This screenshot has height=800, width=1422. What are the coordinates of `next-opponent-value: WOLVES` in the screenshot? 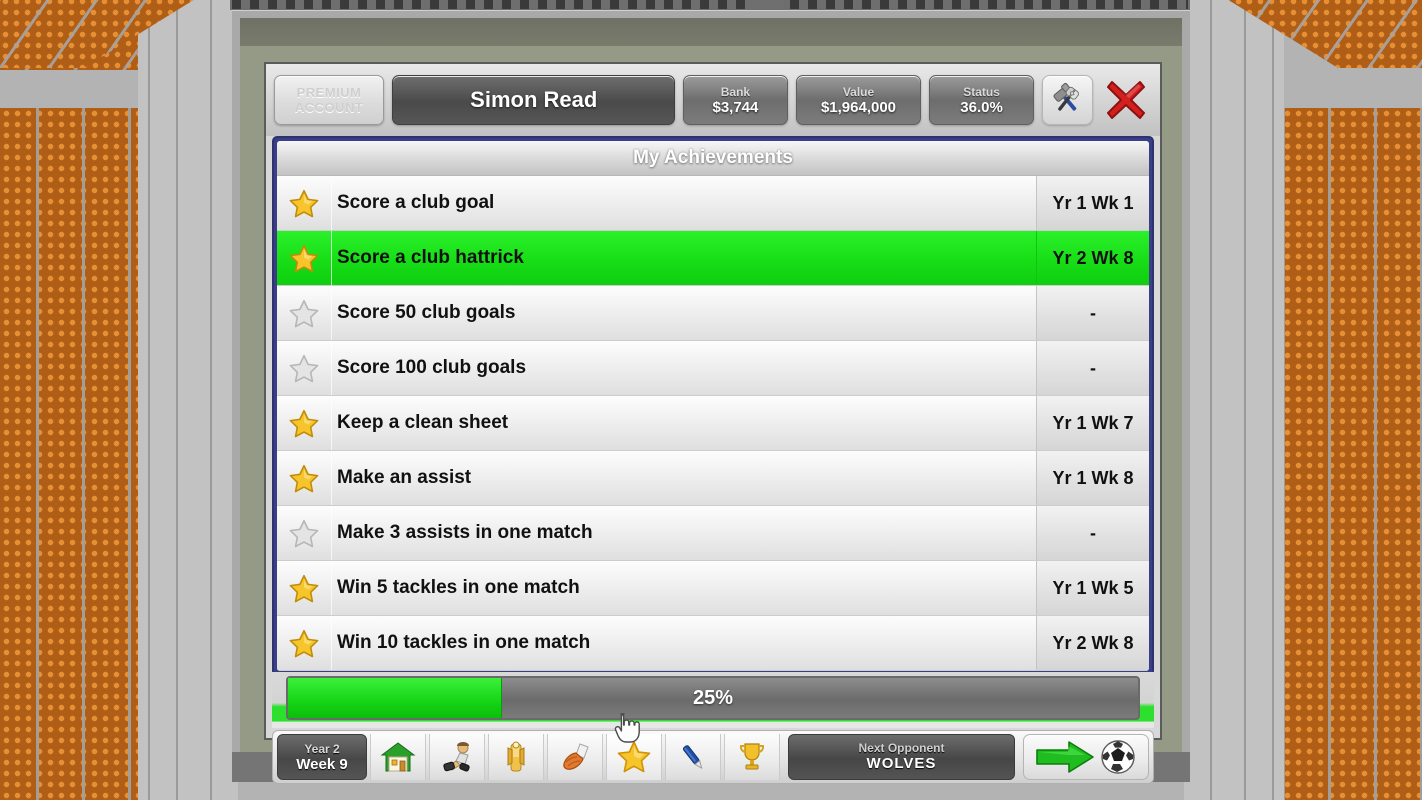 It's located at (901, 763).